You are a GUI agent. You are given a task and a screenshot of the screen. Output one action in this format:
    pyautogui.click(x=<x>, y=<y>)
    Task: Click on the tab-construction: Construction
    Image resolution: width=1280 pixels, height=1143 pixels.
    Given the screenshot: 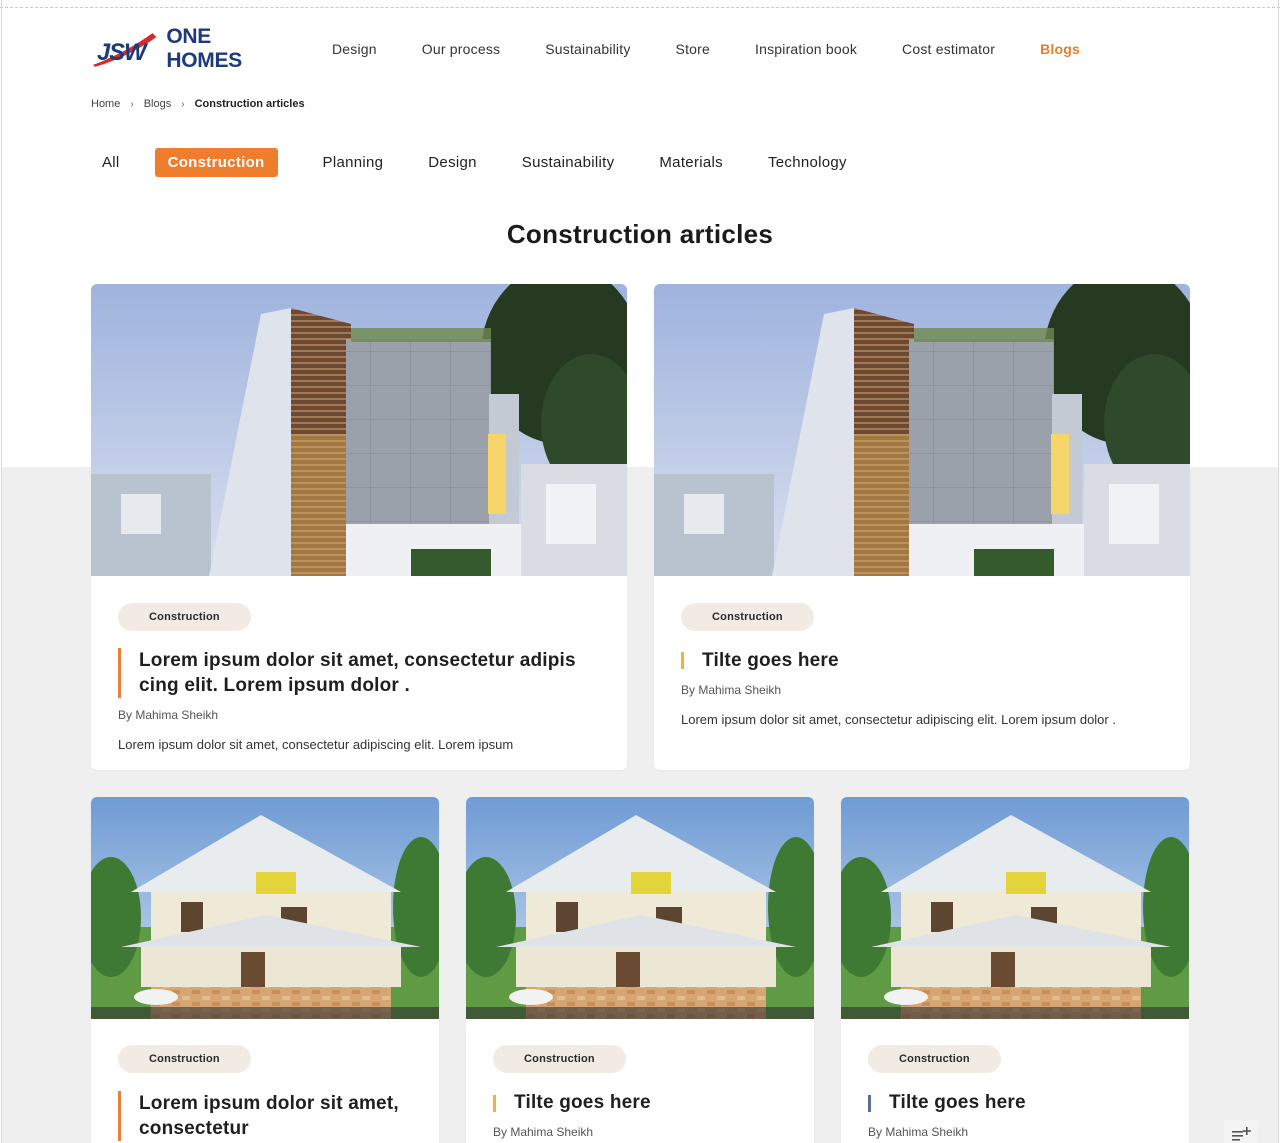 What is the action you would take?
    pyautogui.click(x=216, y=162)
    